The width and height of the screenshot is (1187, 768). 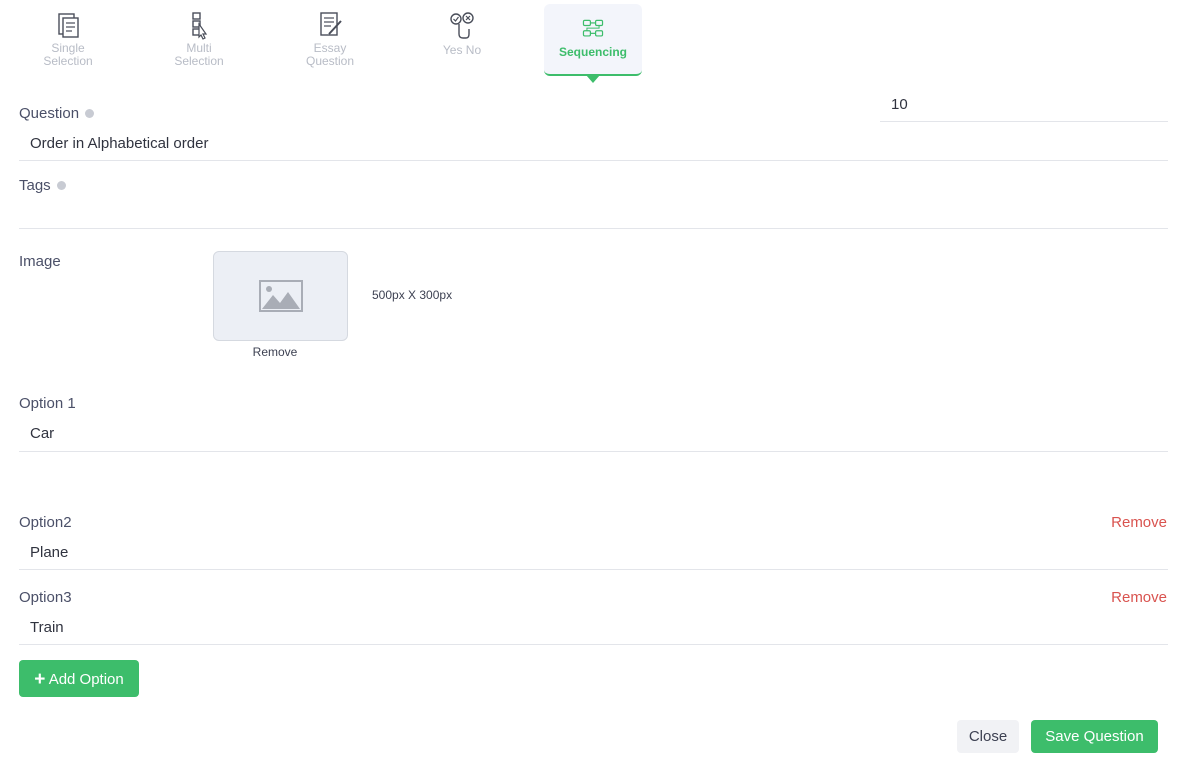 What do you see at coordinates (593, 28) in the screenshot?
I see `sequencing-icon` at bounding box center [593, 28].